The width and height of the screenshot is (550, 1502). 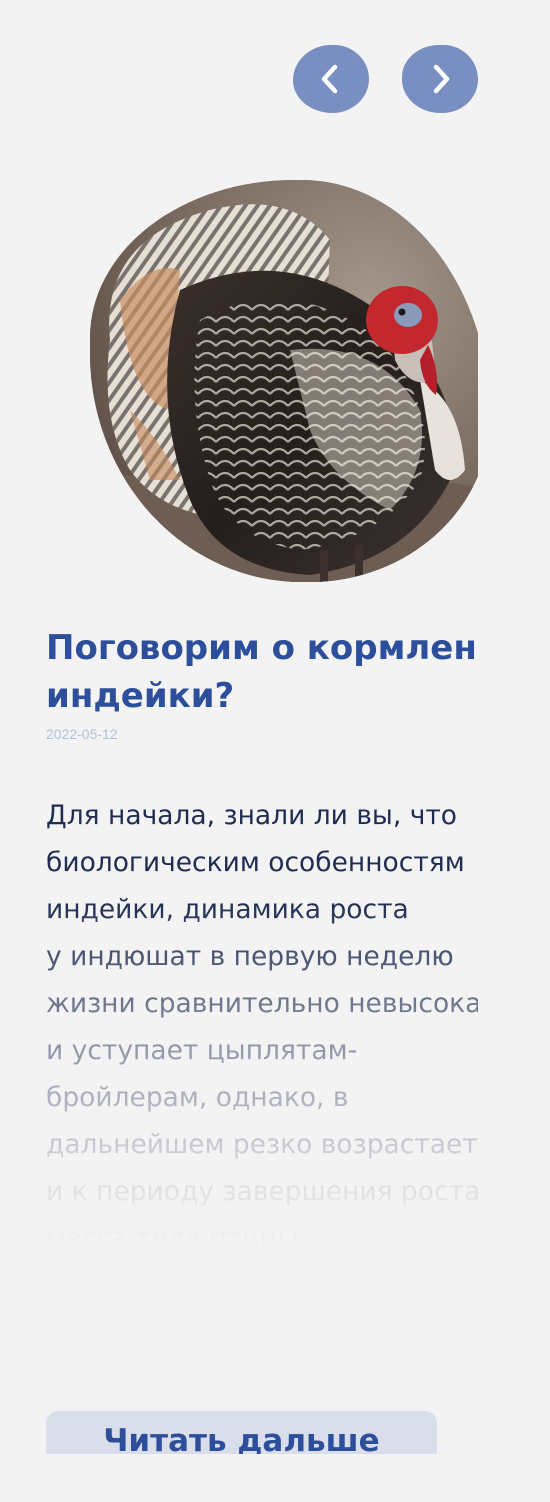 I want to click on excerpt-line: дальнейшем резко возрастает, so click(x=262, y=1144).